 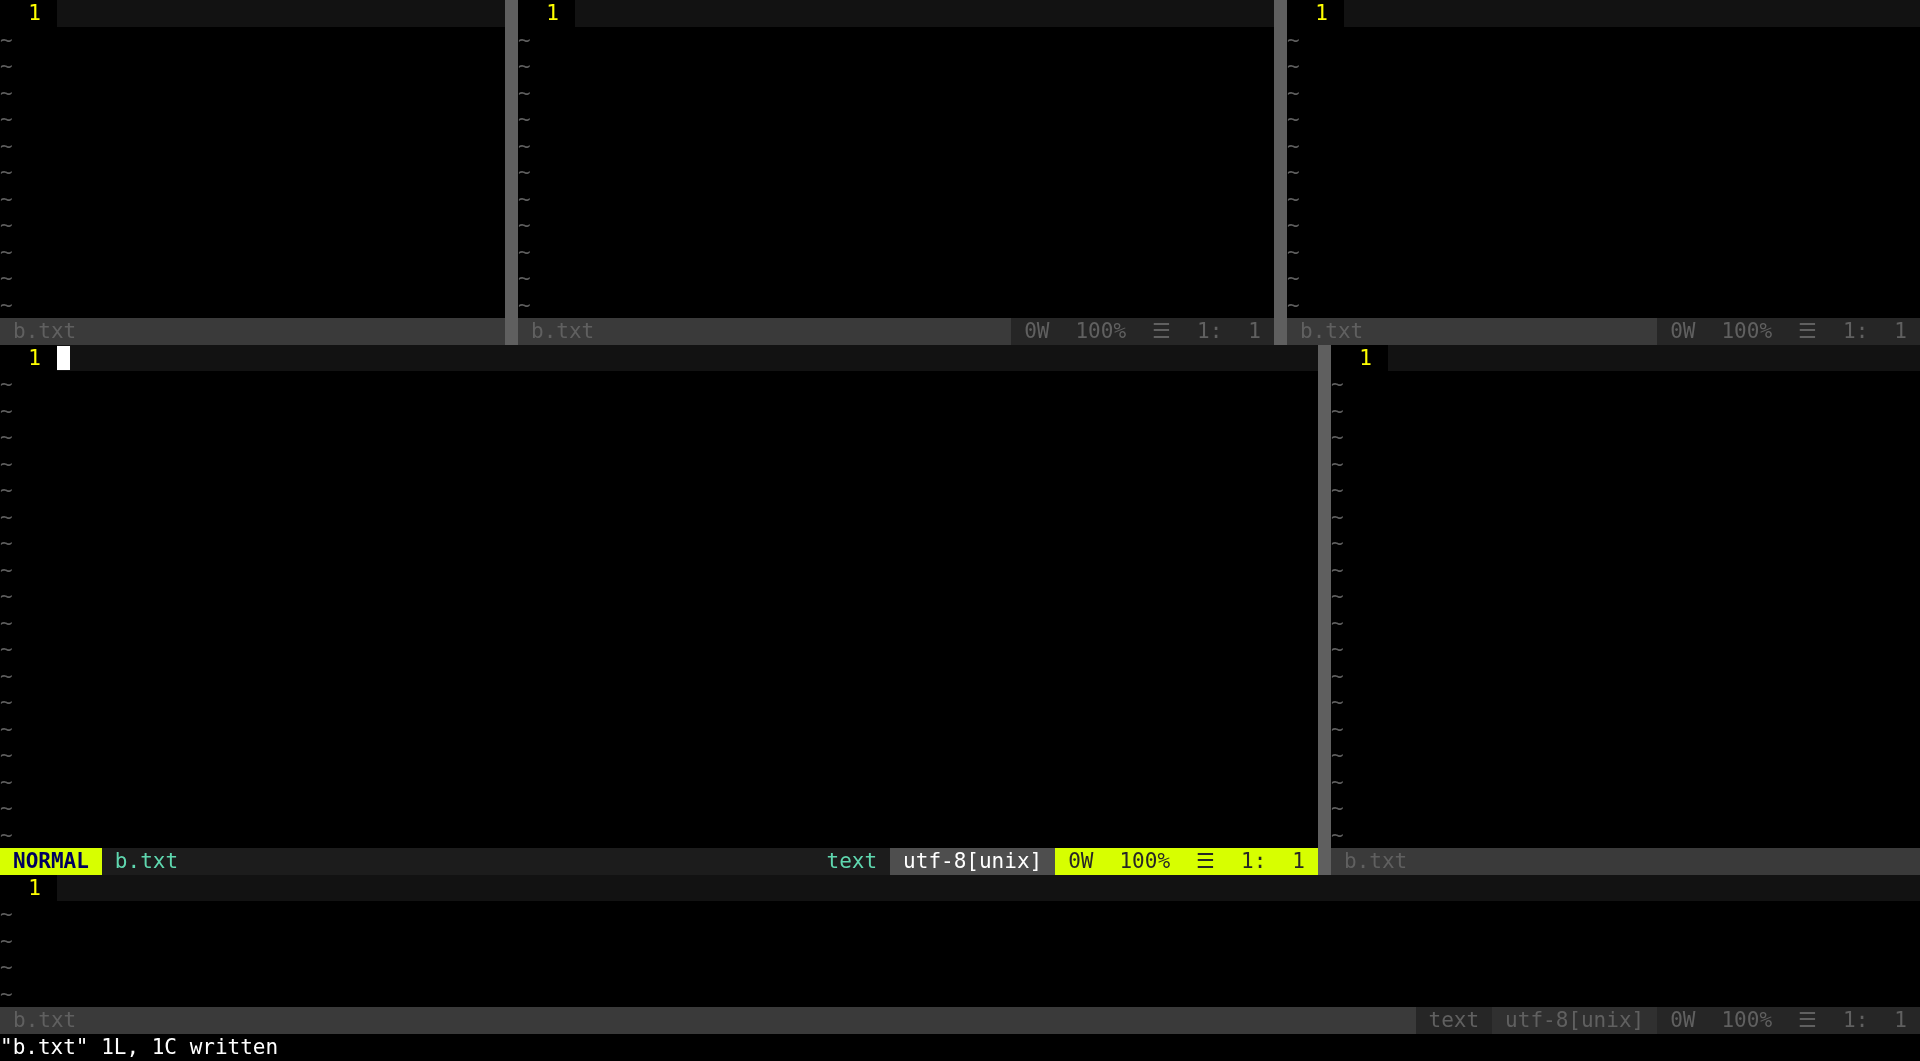 What do you see at coordinates (146, 861) in the screenshot?
I see `file-name: b.txt` at bounding box center [146, 861].